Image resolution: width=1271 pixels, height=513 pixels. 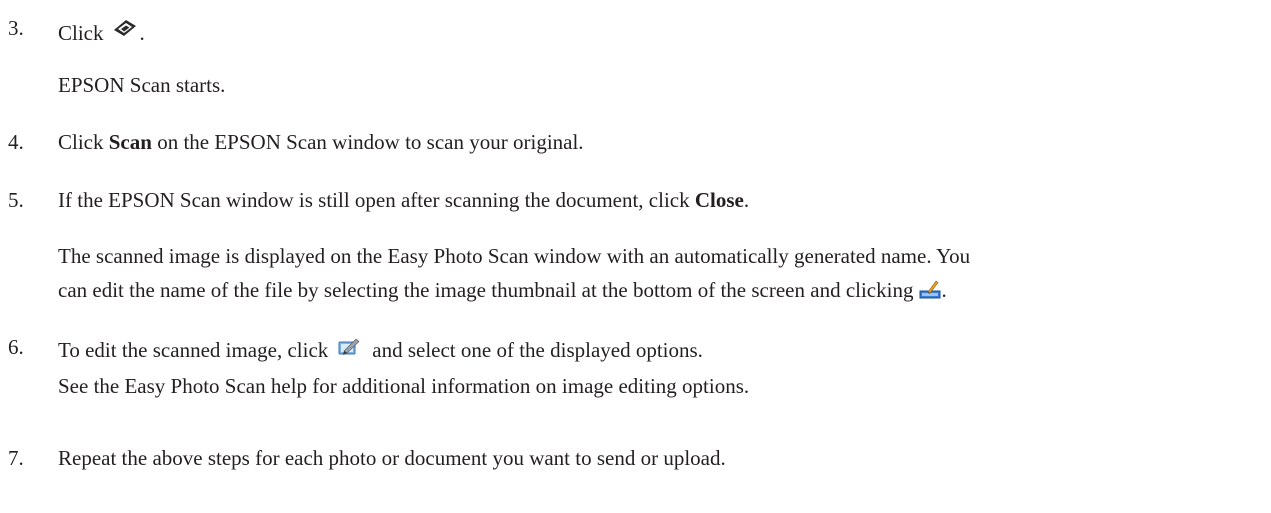 I want to click on edit-image-icon, so click(x=349, y=347).